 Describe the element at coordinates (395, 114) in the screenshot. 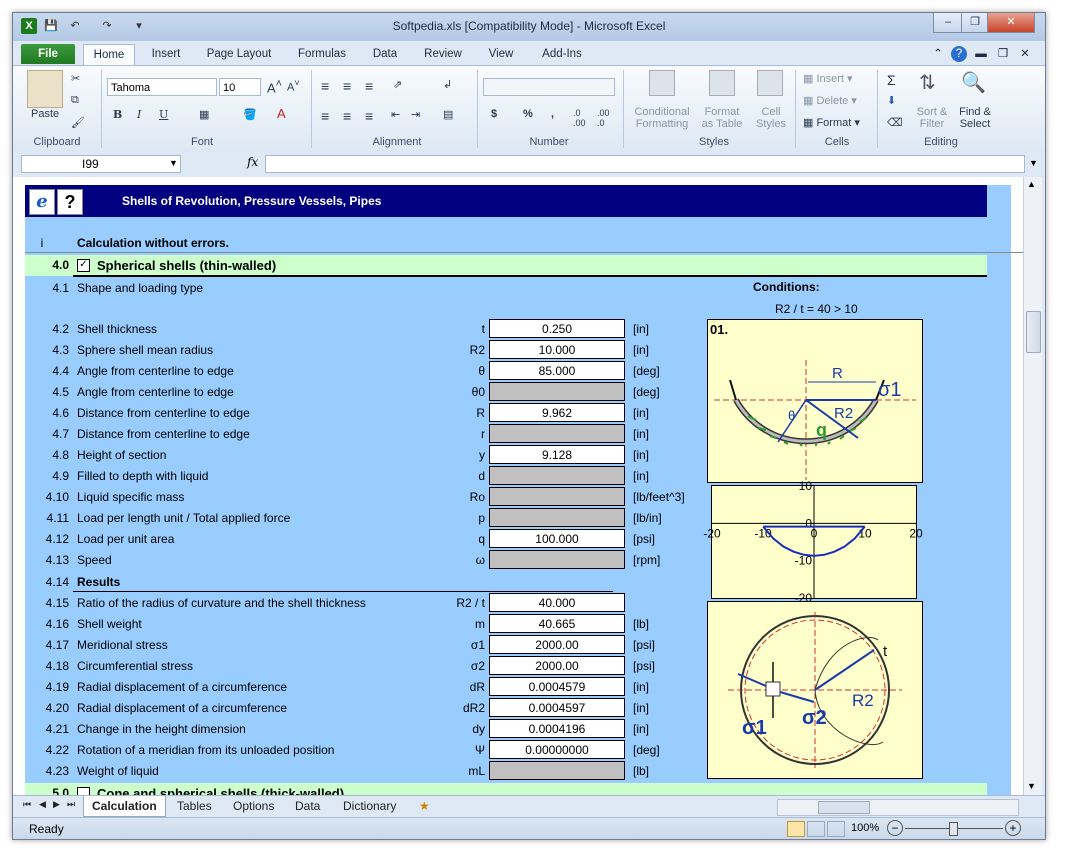

I see `decrease-indent-icon: ⇤` at that location.